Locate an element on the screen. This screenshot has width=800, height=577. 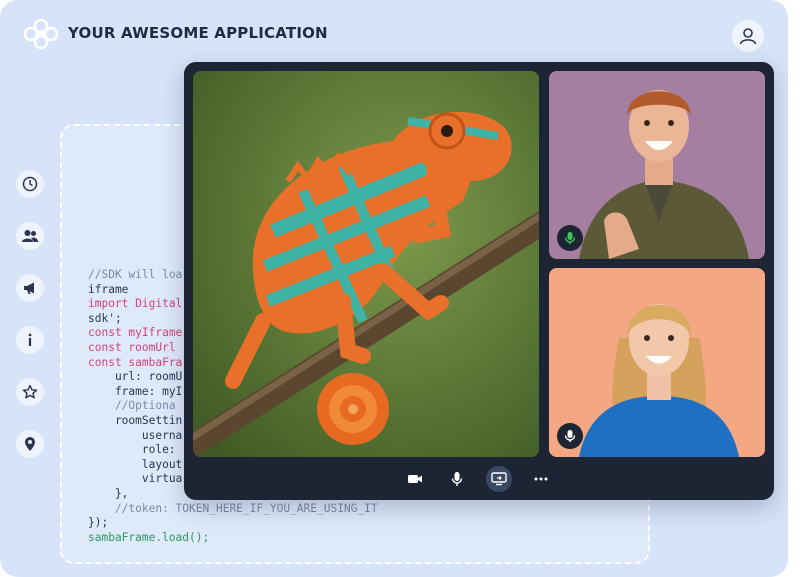
sidebar-item-users is located at coordinates (30, 236).